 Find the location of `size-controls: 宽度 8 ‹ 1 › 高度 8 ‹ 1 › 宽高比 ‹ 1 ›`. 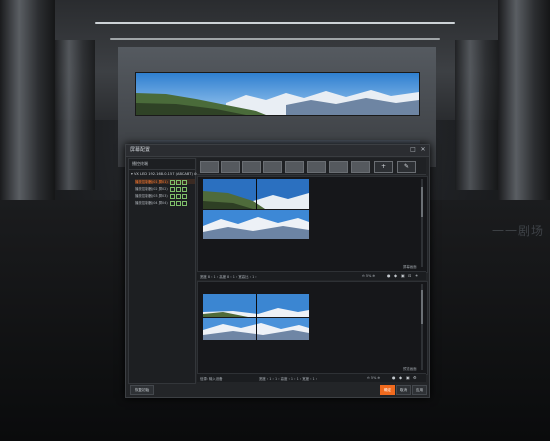

size-controls: 宽度 8 ‹ 1 › 高度 8 ‹ 1 › 宽高比 ‹ 1 › is located at coordinates (228, 276).